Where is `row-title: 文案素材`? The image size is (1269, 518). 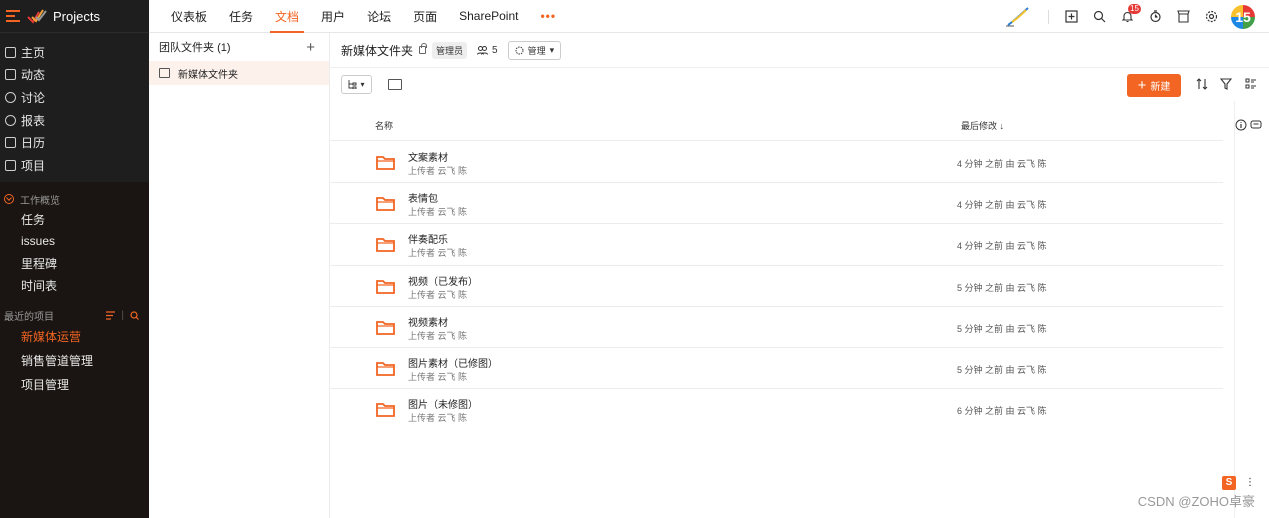 row-title: 文案素材 is located at coordinates (428, 158).